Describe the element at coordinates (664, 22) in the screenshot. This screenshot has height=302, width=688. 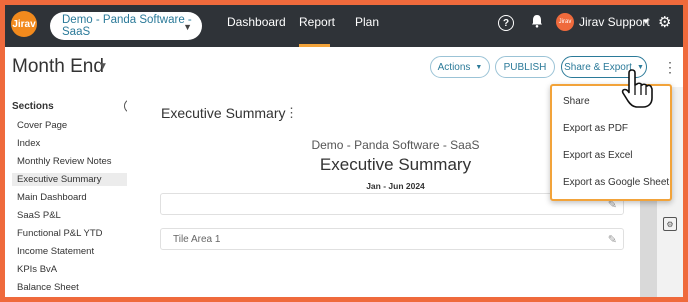
I see `gear-icon: ⚙` at that location.